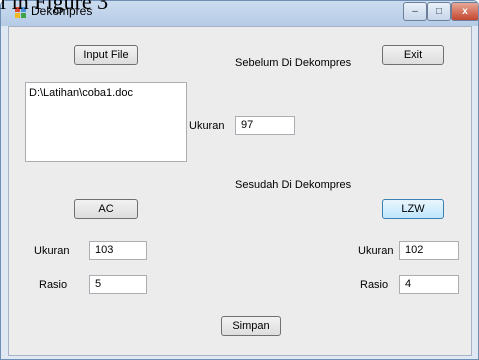 This screenshot has height=360, width=479. I want to click on lzw-ratio-label: Rasio, so click(374, 285).